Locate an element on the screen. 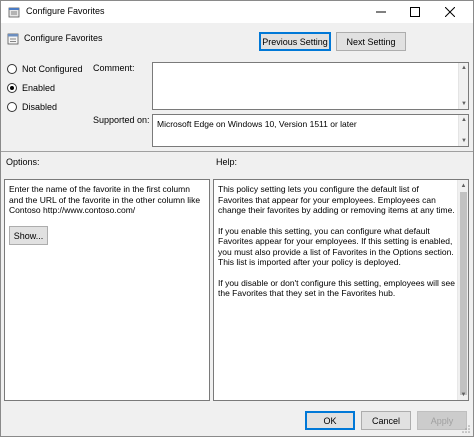 The width and height of the screenshot is (474, 437). supported-on-label: Supported on: is located at coordinates (121, 120).